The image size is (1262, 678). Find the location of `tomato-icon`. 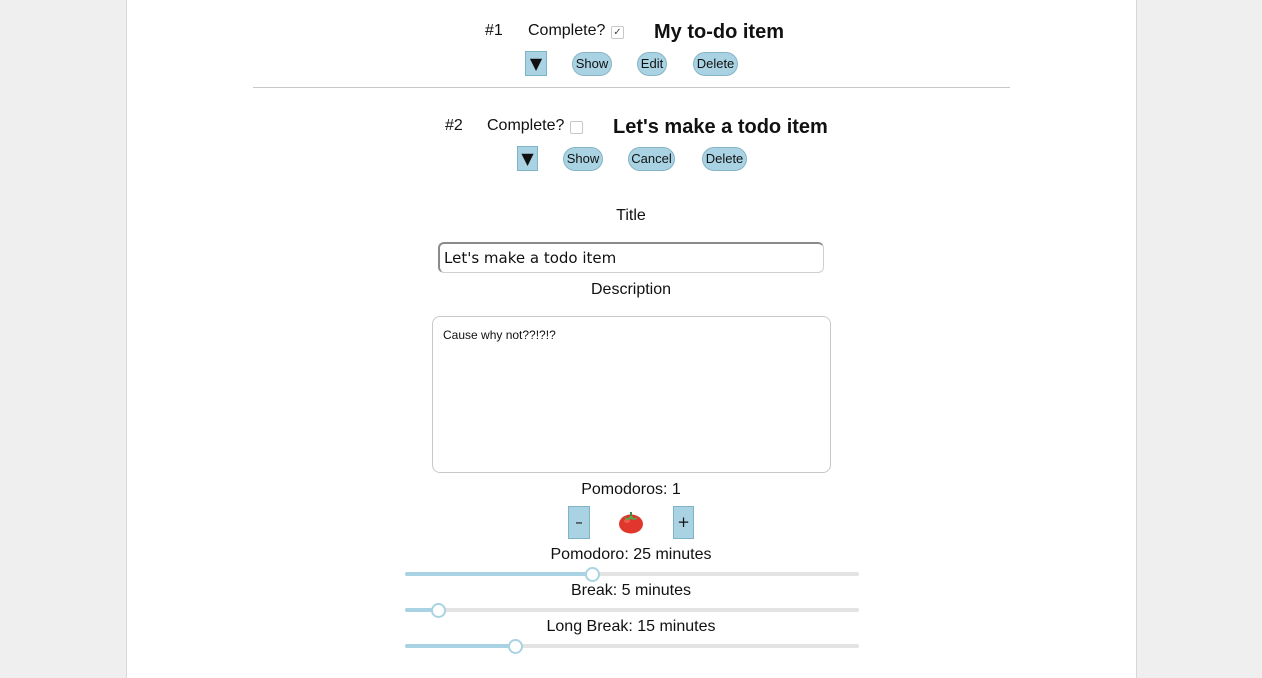

tomato-icon is located at coordinates (631, 523).